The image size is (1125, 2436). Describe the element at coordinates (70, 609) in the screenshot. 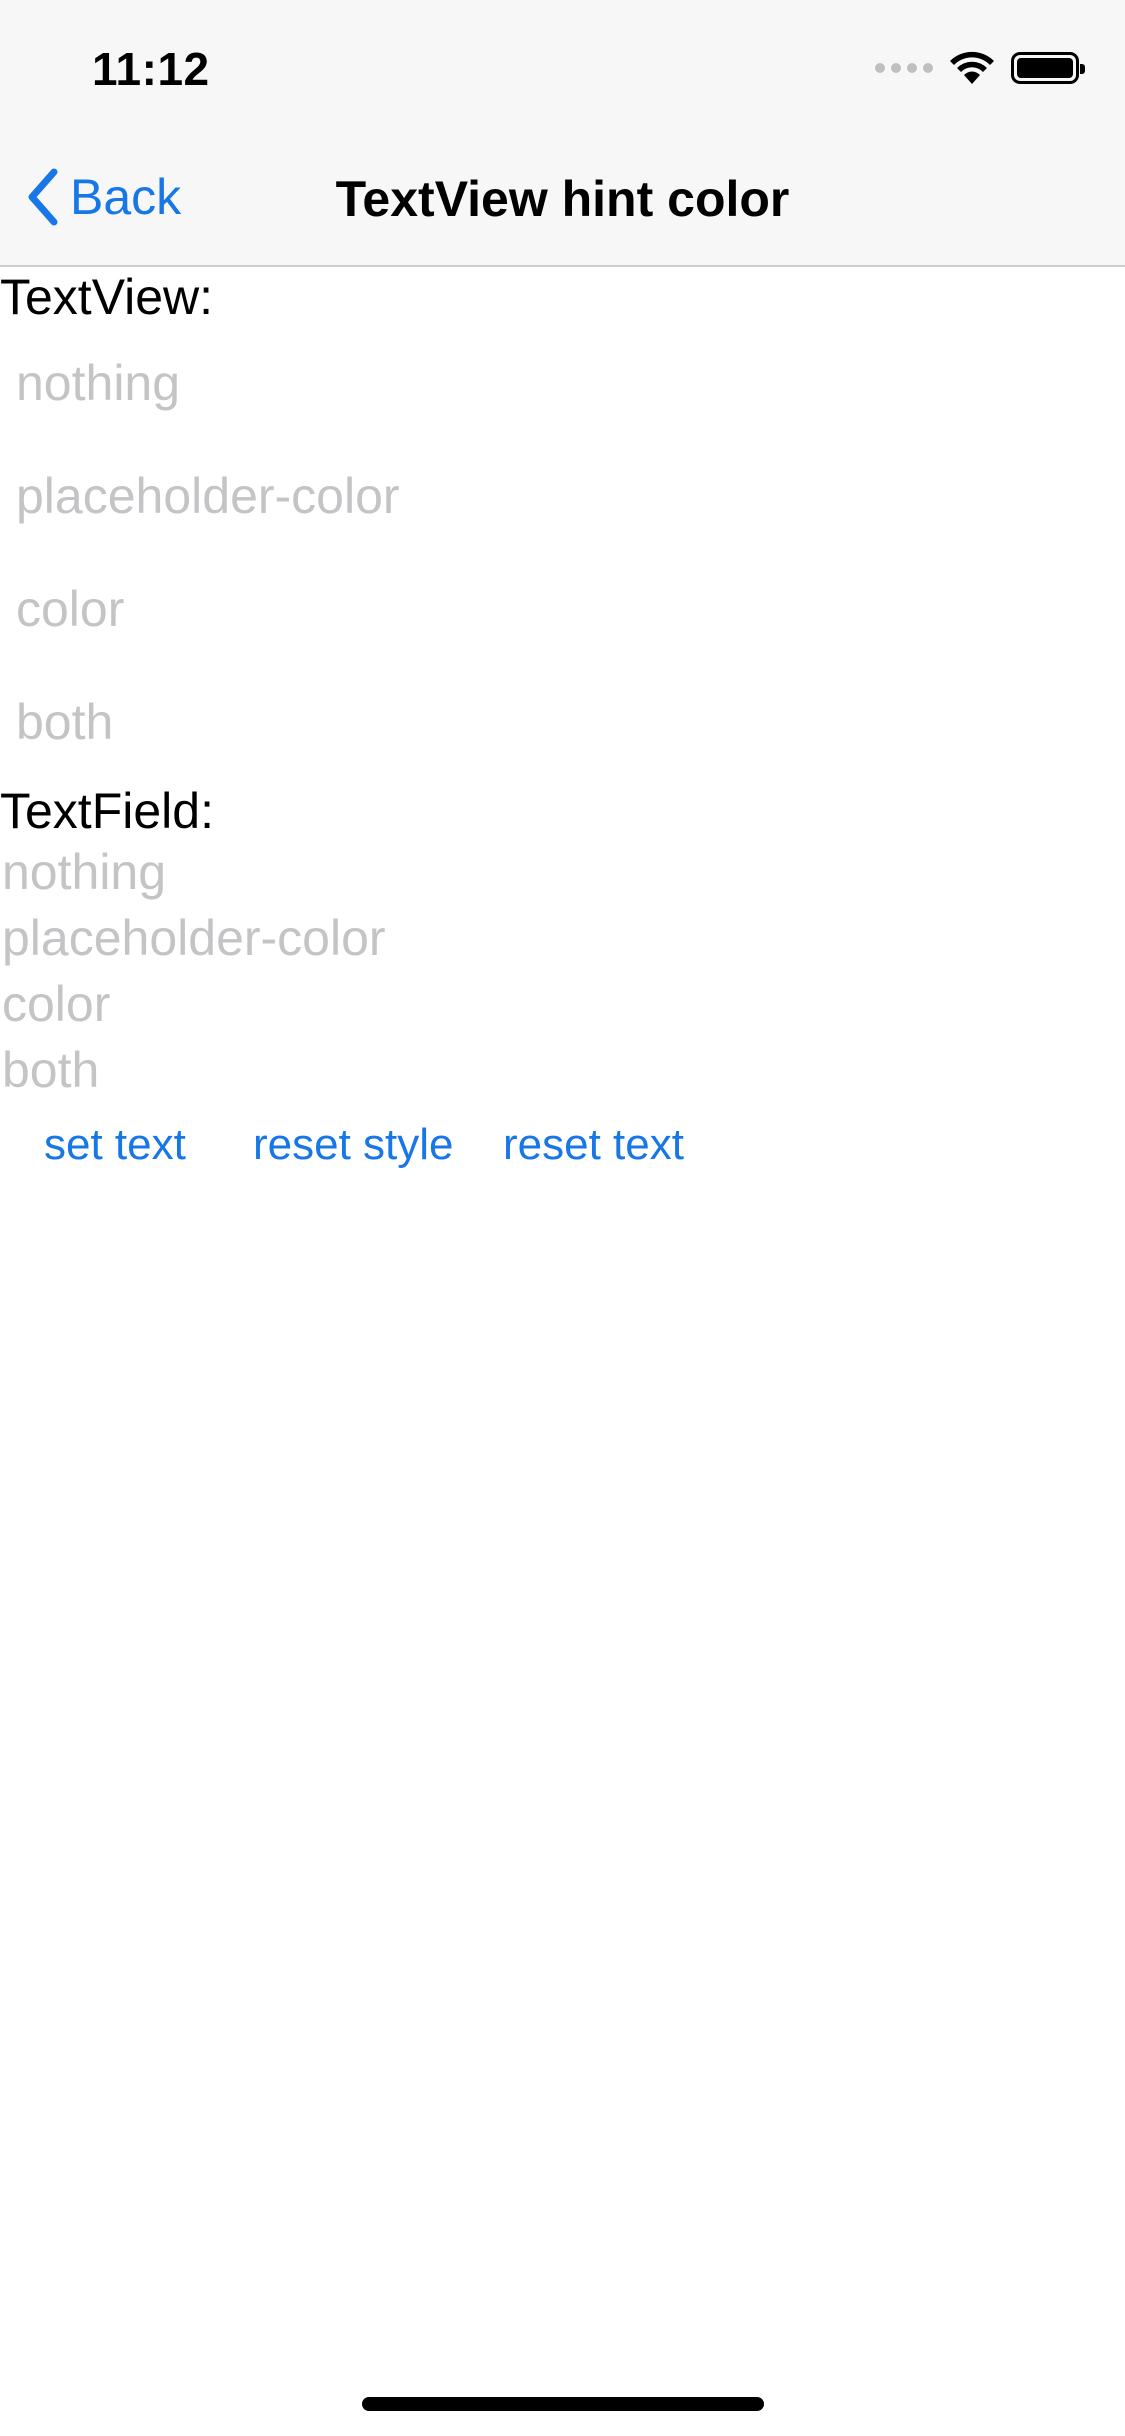

I see `textview-color: color` at that location.